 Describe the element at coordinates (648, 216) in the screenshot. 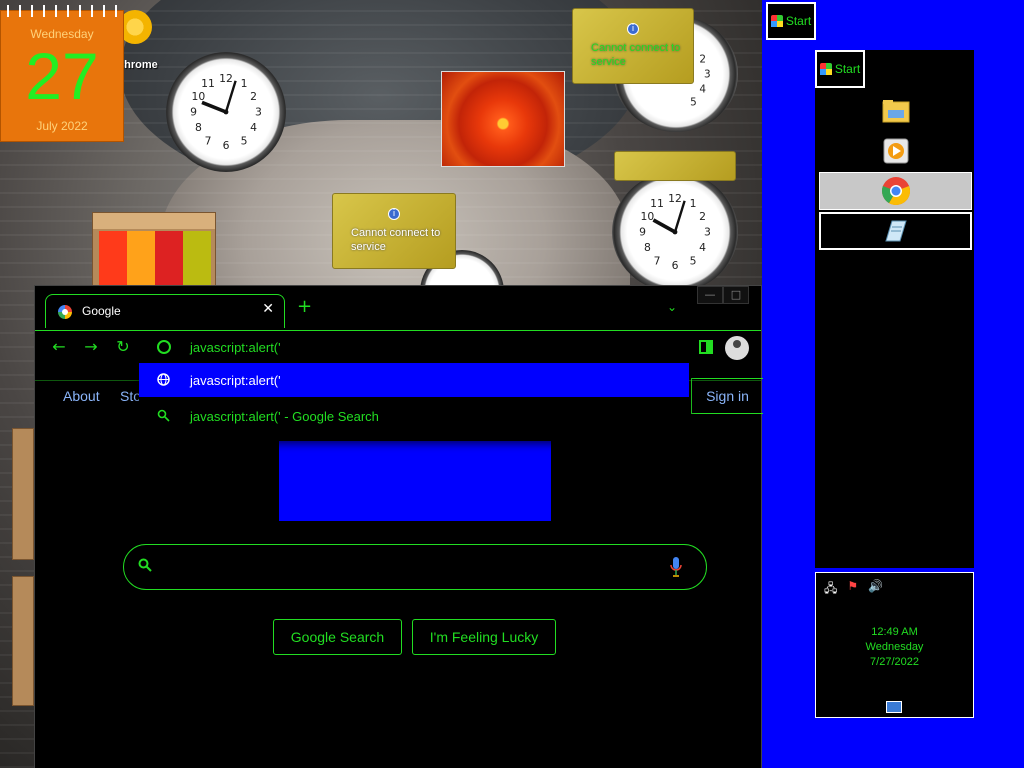

I see `svg-text: 10` at that location.